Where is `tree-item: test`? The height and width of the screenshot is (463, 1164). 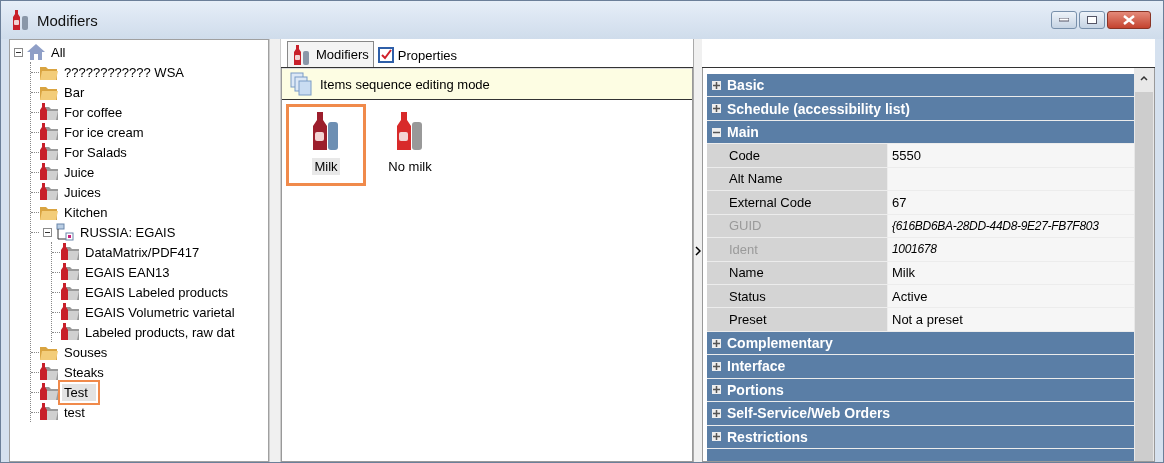 tree-item: test is located at coordinates (74, 412).